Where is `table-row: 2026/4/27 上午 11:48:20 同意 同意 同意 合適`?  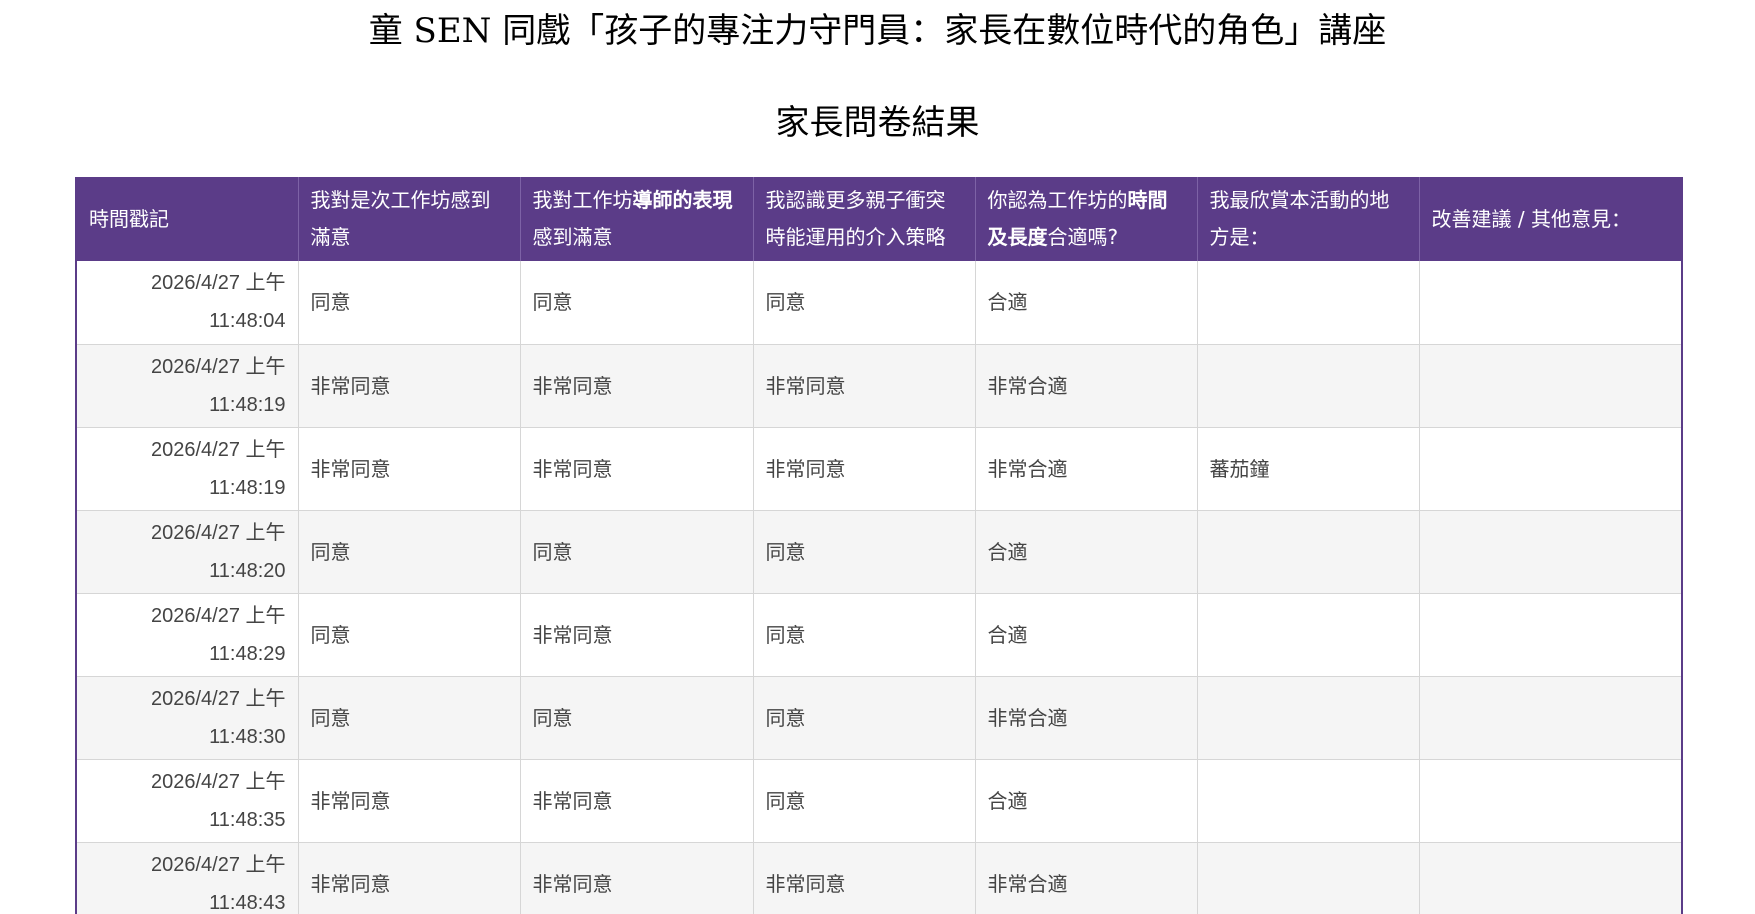 table-row: 2026/4/27 上午 11:48:20 同意 同意 同意 合適 is located at coordinates (879, 552).